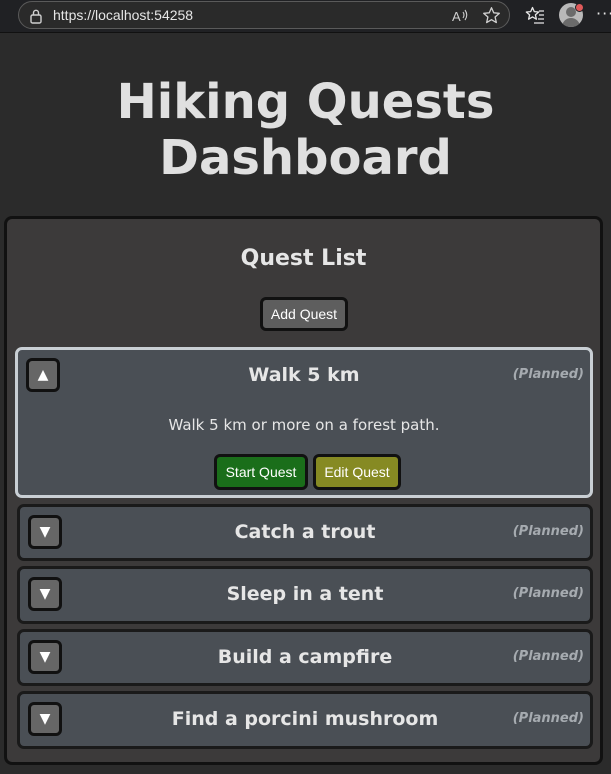 The width and height of the screenshot is (611, 774). Describe the element at coordinates (357, 472) in the screenshot. I see `edit-quest-button: Edit Quest` at that location.